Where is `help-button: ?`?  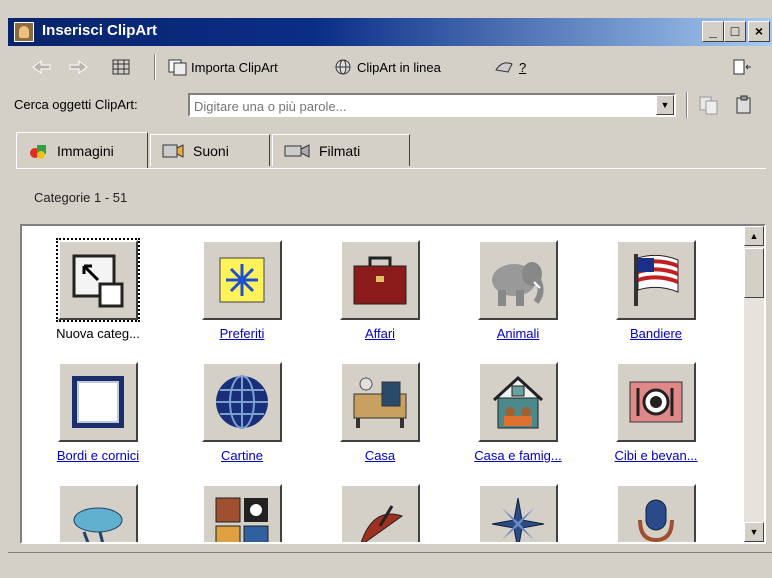
help-button: ? is located at coordinates (510, 67).